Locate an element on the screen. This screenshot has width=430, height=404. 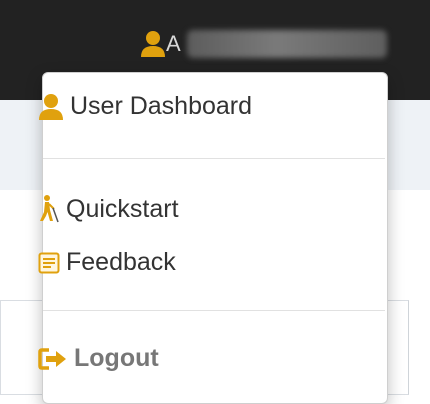
menu-item-feedback: Feedback is located at coordinates (107, 262).